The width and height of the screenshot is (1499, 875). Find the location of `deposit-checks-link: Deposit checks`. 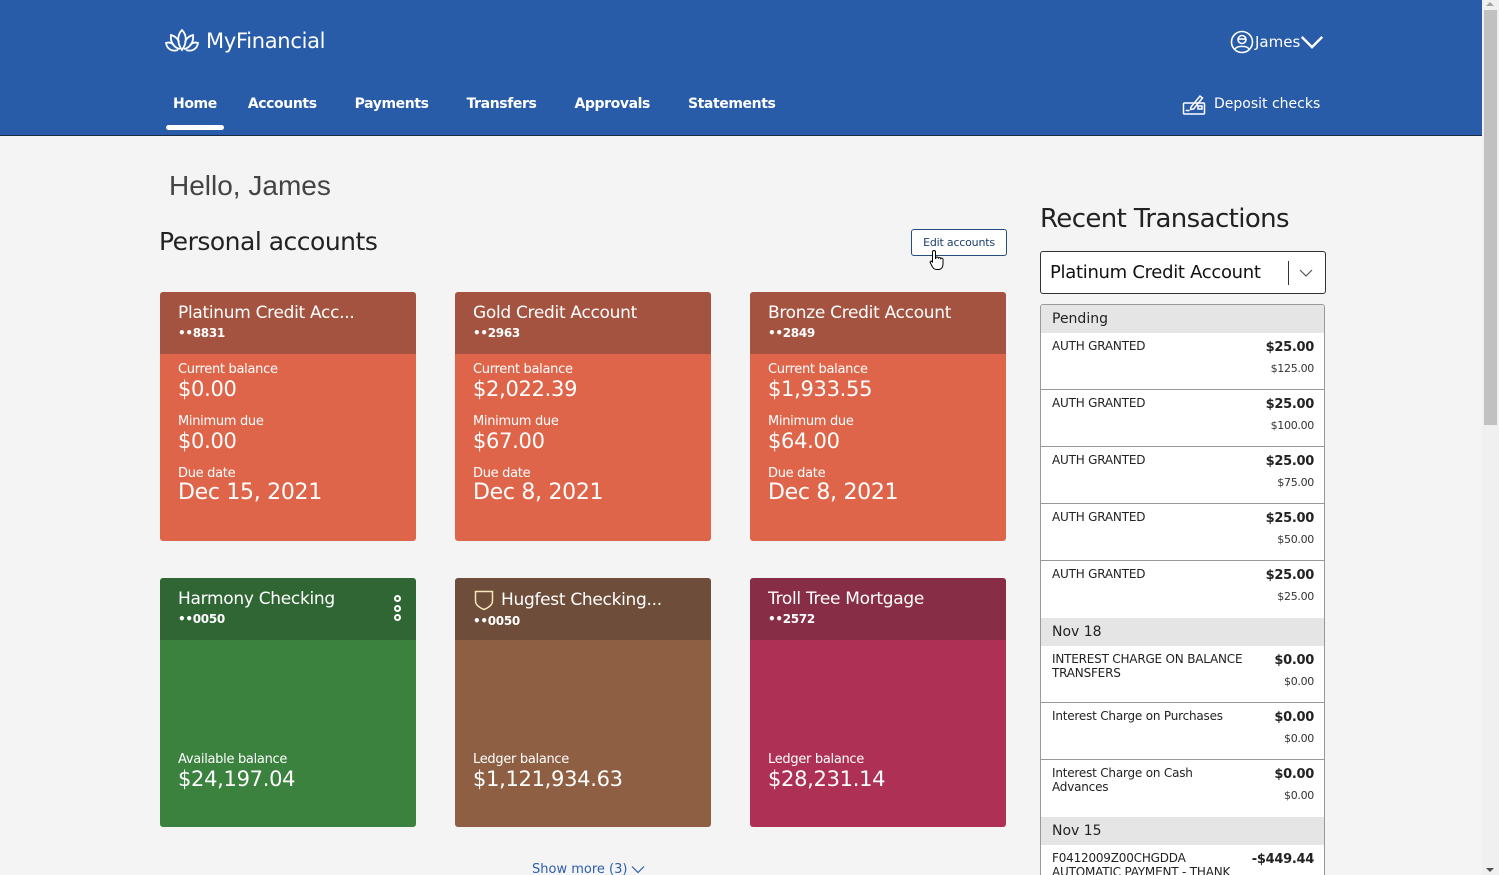

deposit-checks-link: Deposit checks is located at coordinates (1251, 104).